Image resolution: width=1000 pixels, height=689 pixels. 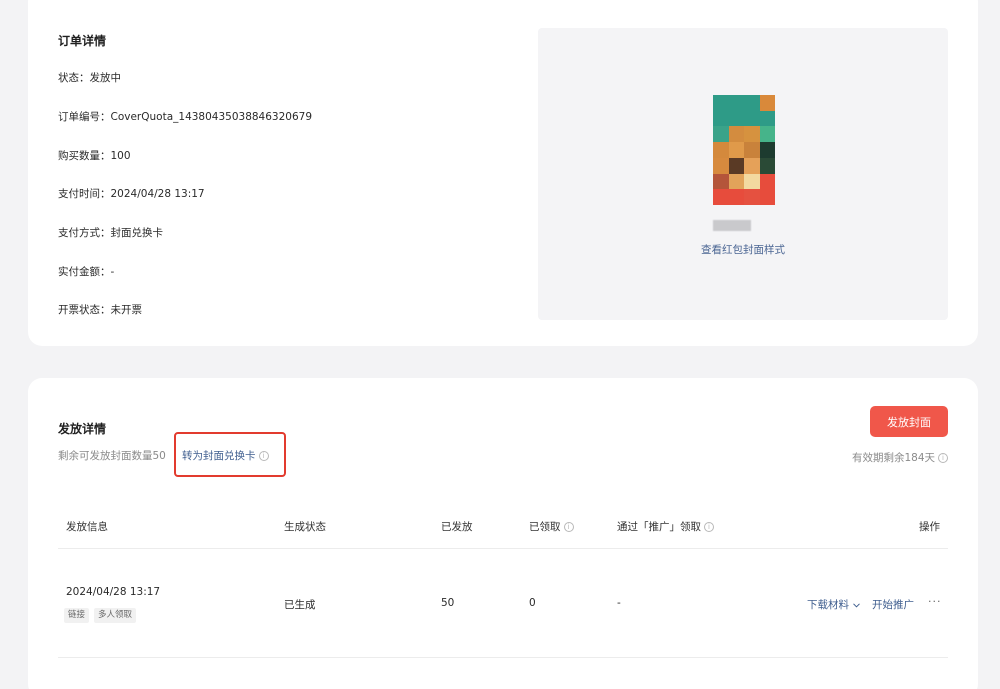 What do you see at coordinates (909, 421) in the screenshot?
I see `distribute-cover-button: 发放封面` at bounding box center [909, 421].